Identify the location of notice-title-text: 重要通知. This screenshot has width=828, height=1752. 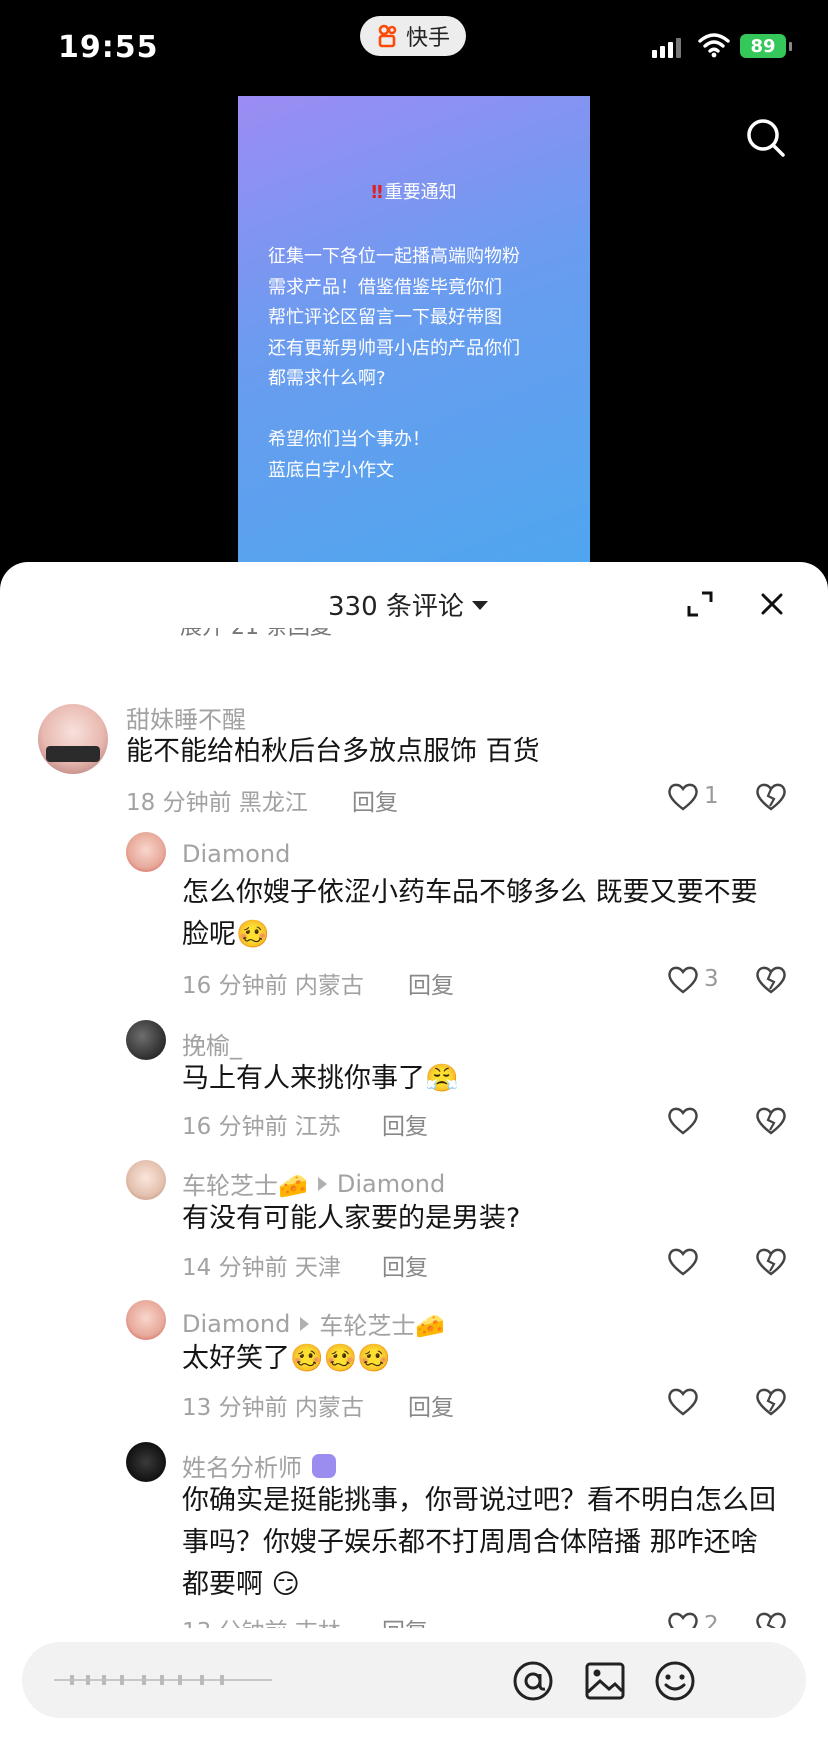
(420, 192).